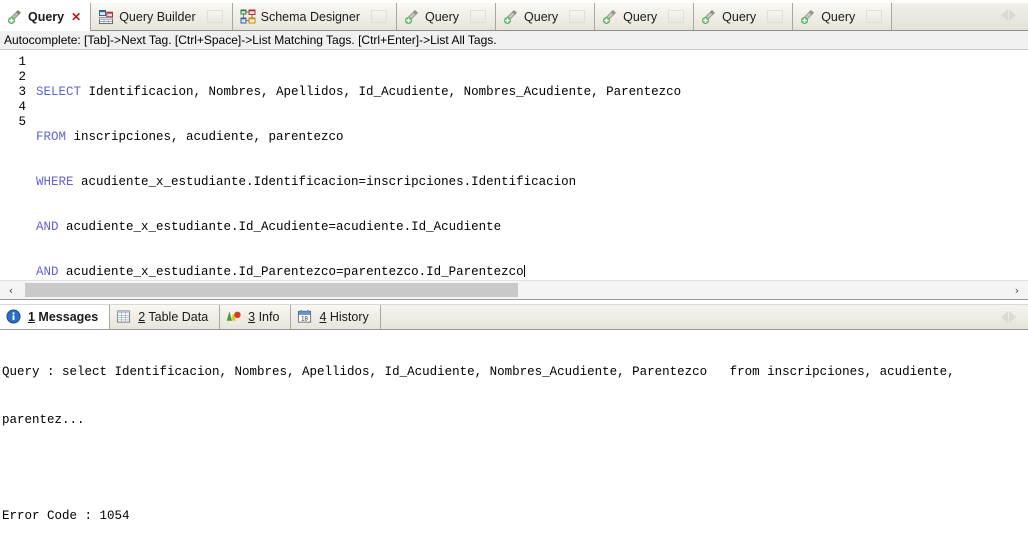 The image size is (1028, 554). I want to click on tab-schema-designer: Schema Designer, so click(314, 16).